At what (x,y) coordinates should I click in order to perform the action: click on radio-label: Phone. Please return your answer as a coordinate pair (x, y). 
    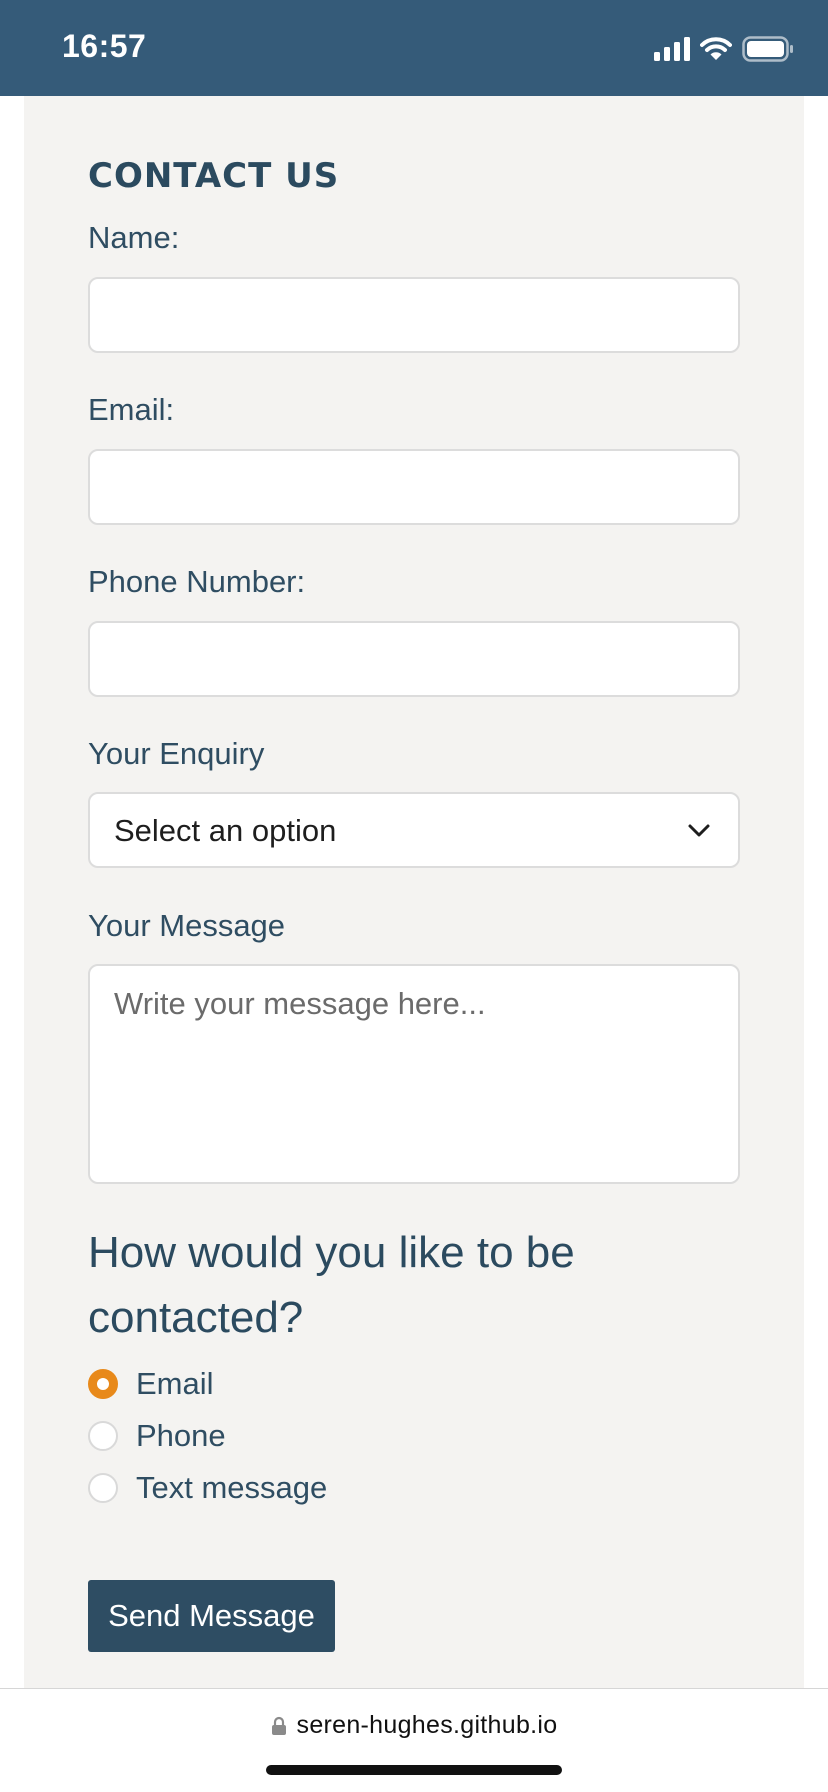
    Looking at the image, I should click on (181, 1435).